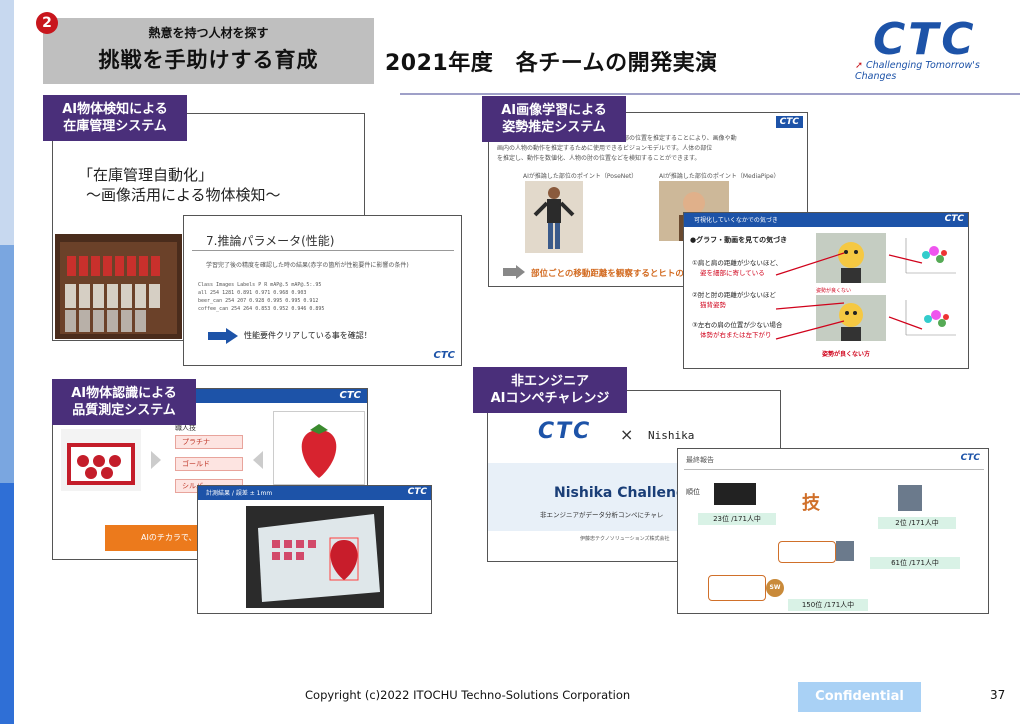  I want to click on panel2-bottom-text: 部位ごとの移動距離を観察するとヒトの動, so click(612, 274).